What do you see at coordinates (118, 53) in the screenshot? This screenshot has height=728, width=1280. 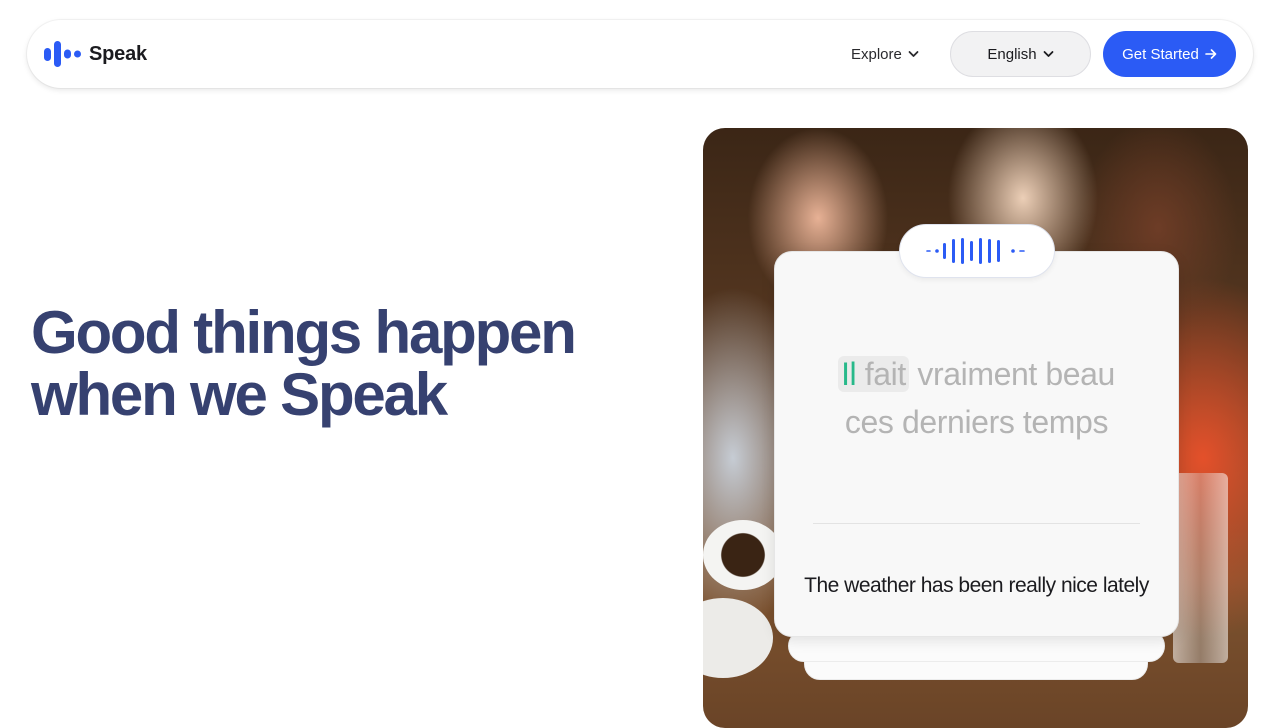 I see `logo-text: Speak` at bounding box center [118, 53].